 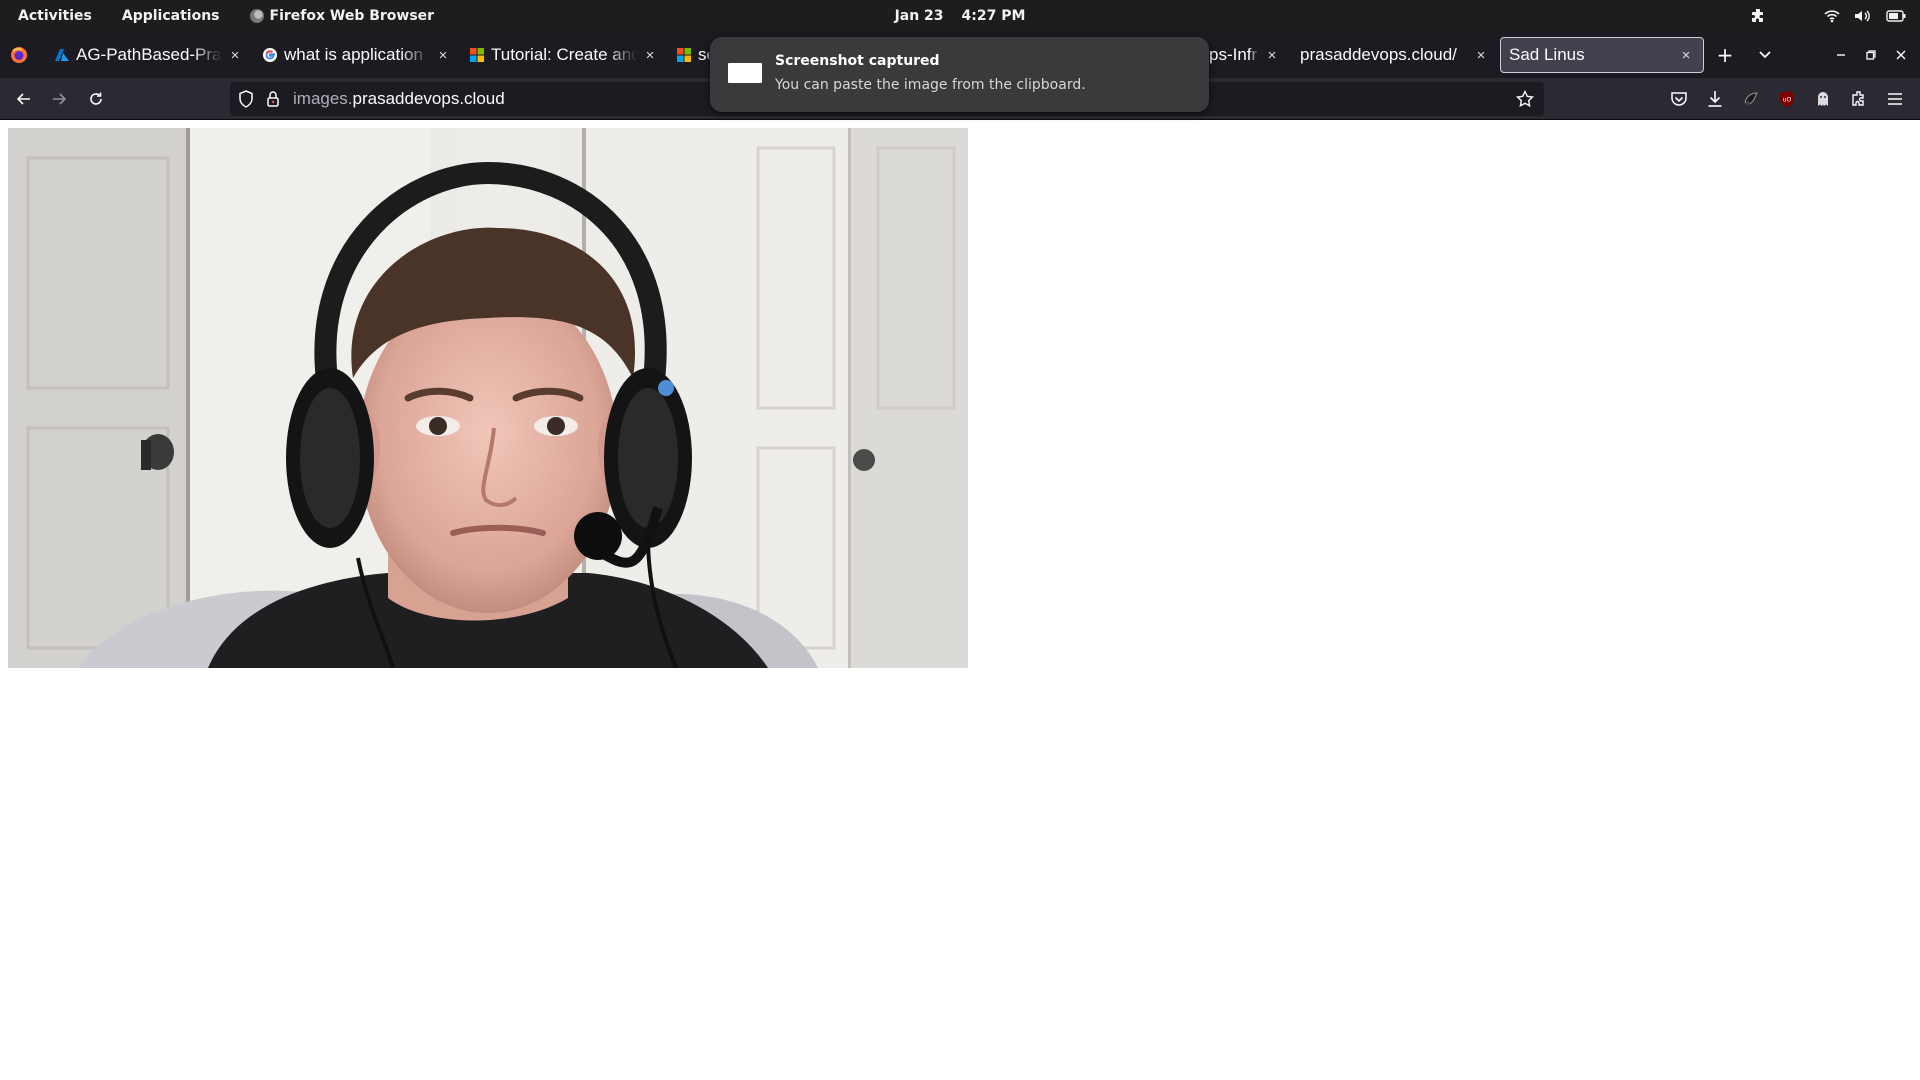 I want to click on restore-icon, so click(x=1871, y=55).